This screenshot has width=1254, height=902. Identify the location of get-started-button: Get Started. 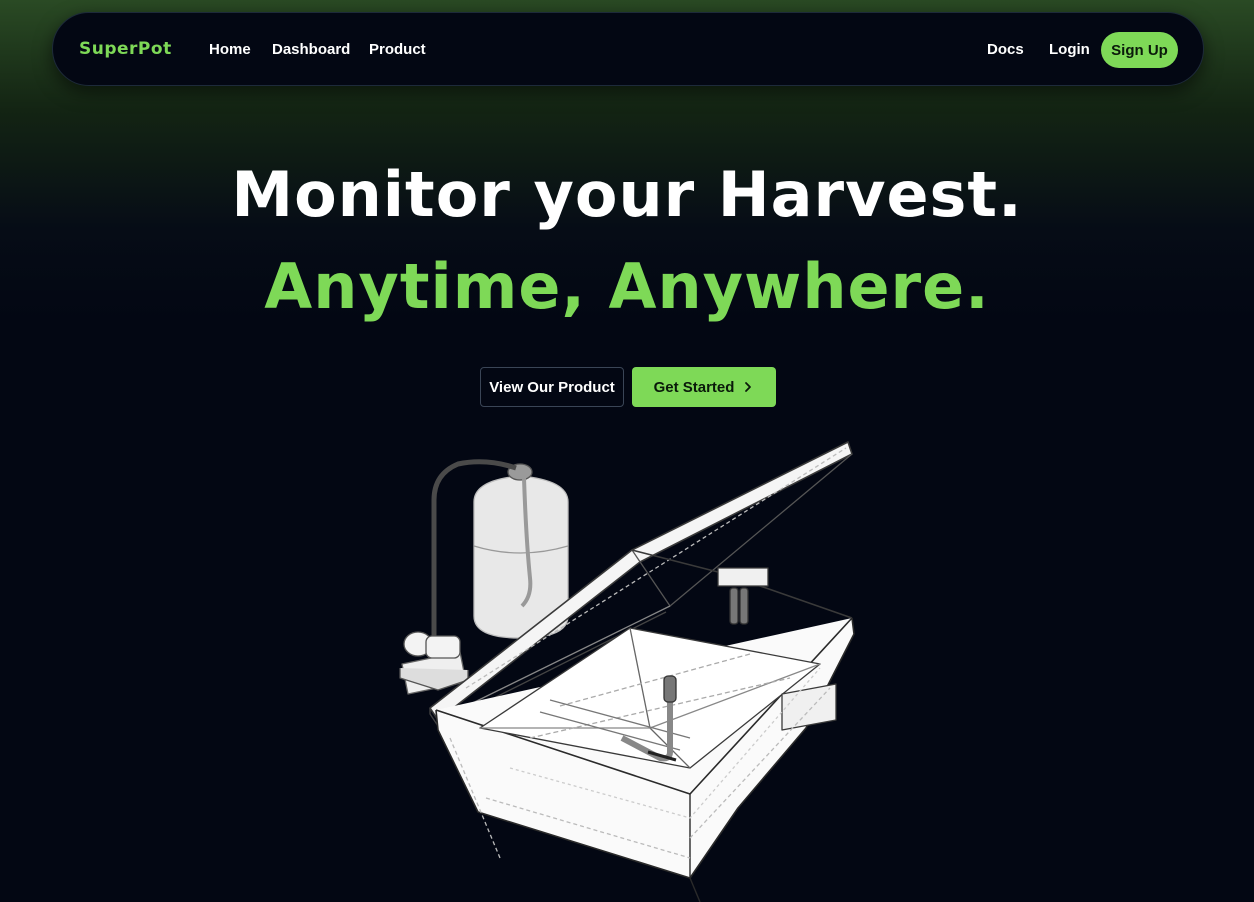
(704, 387).